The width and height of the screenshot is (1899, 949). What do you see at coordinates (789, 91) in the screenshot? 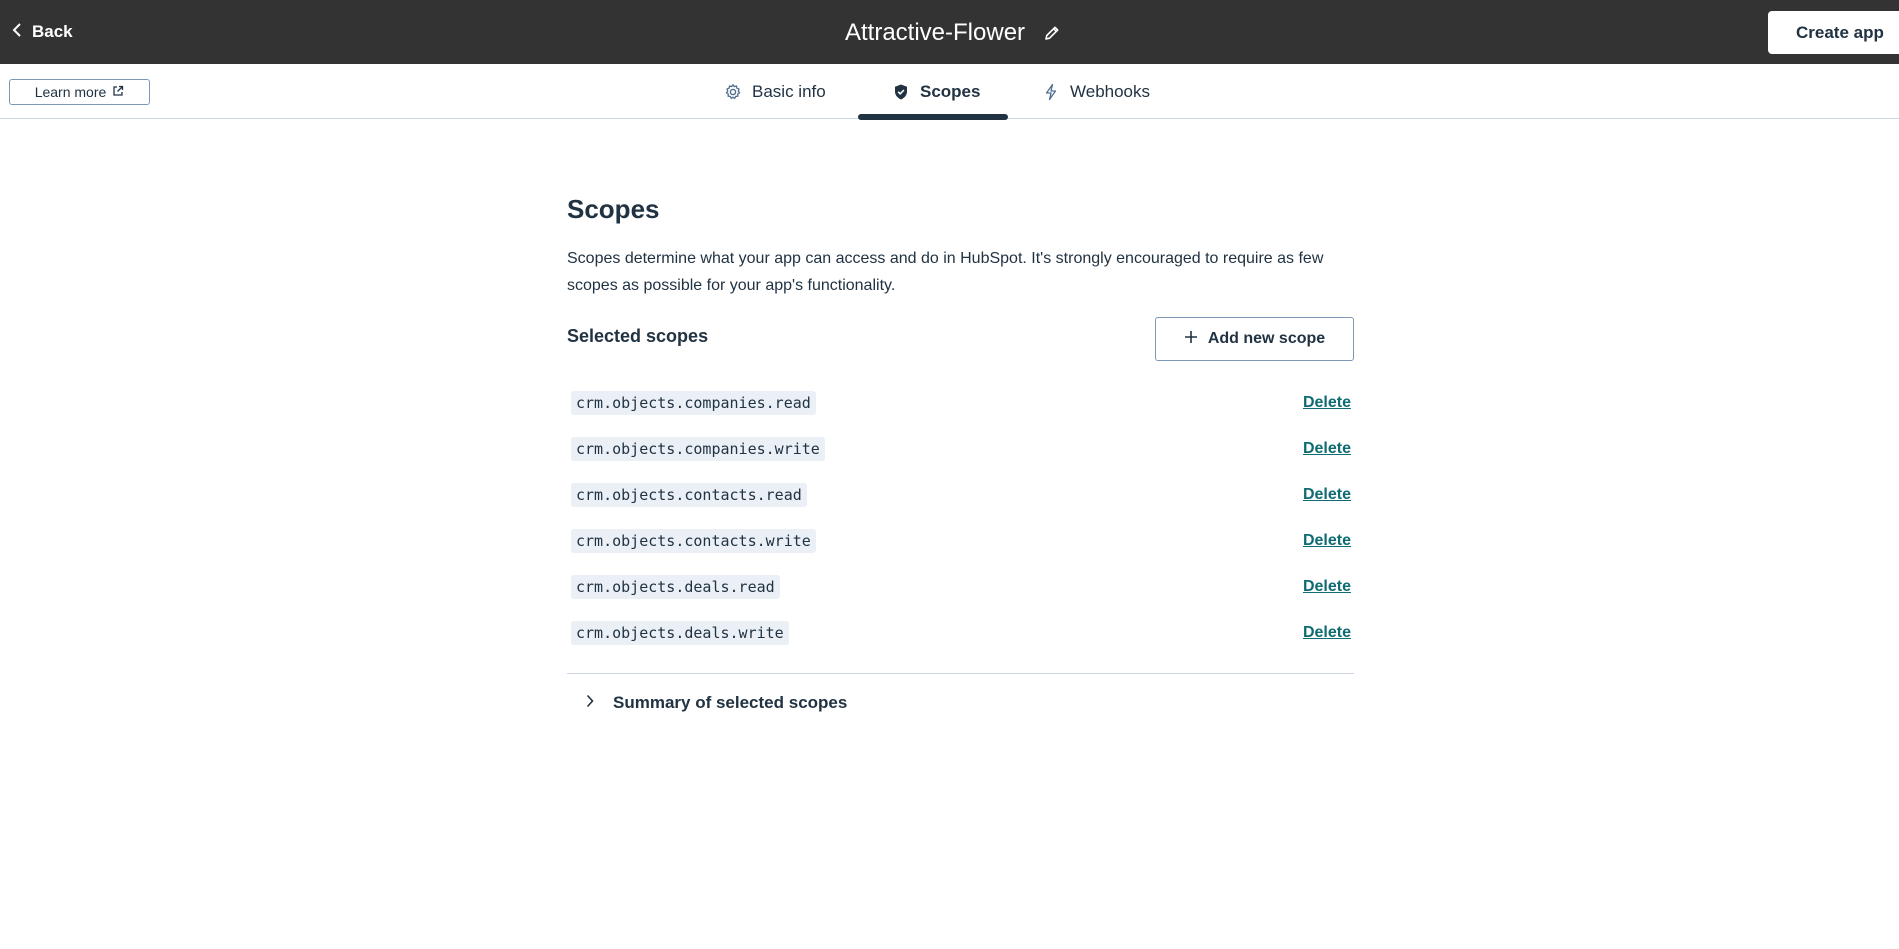
I see `tab-label: Basic info` at bounding box center [789, 91].